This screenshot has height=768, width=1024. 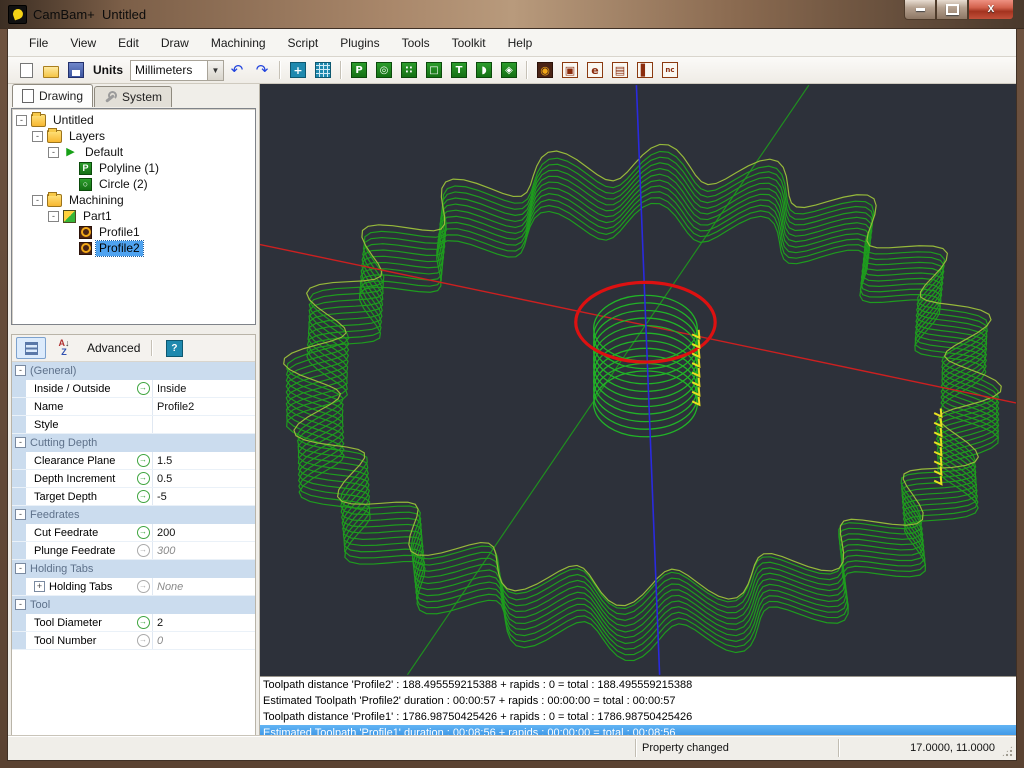 What do you see at coordinates (237, 70) in the screenshot?
I see `undo-button: ↶` at bounding box center [237, 70].